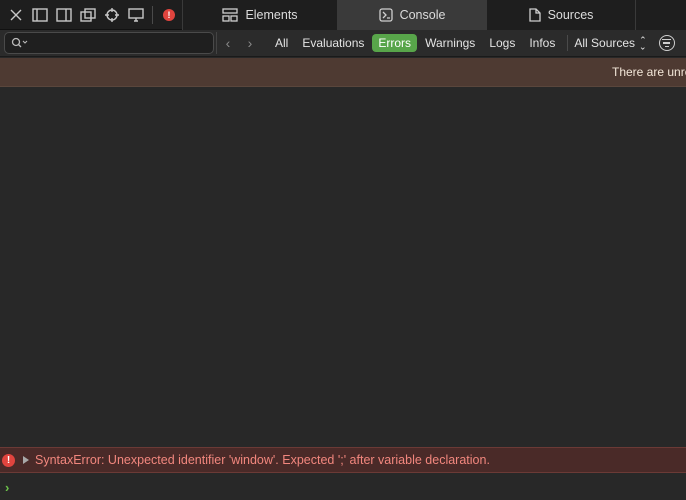 This screenshot has width=686, height=500. I want to click on warning-banner: There are unre, so click(343, 72).